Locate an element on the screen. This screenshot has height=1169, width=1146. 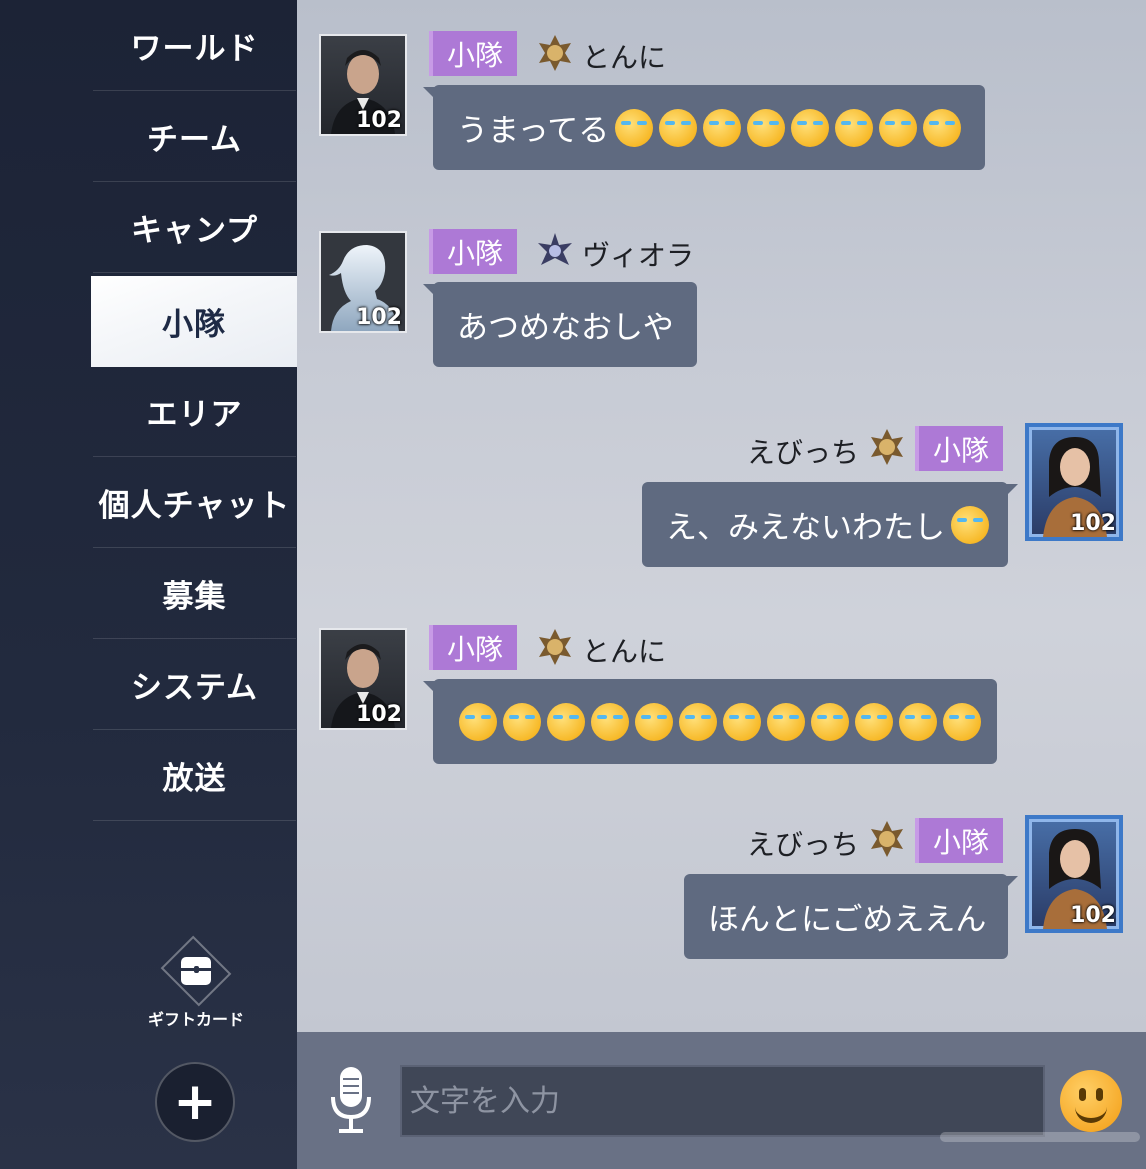
tab-recruit: 募集 is located at coordinates (194, 593).